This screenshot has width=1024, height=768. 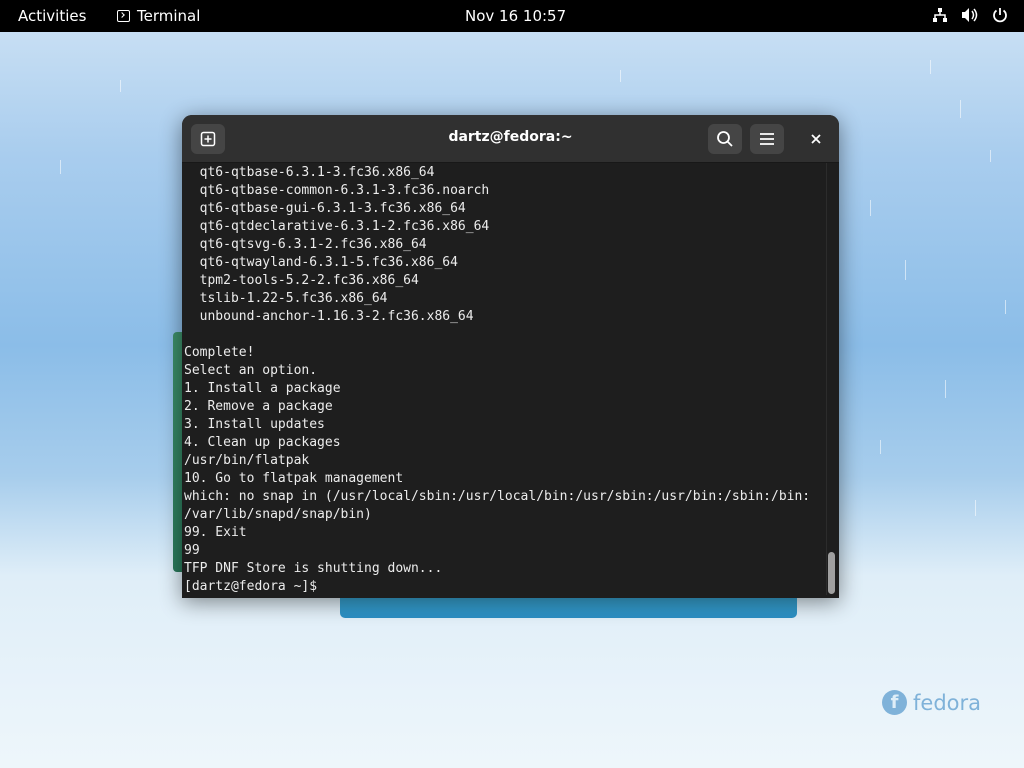 I want to click on terminal-line: 10. Go to flatpak management, so click(x=294, y=478).